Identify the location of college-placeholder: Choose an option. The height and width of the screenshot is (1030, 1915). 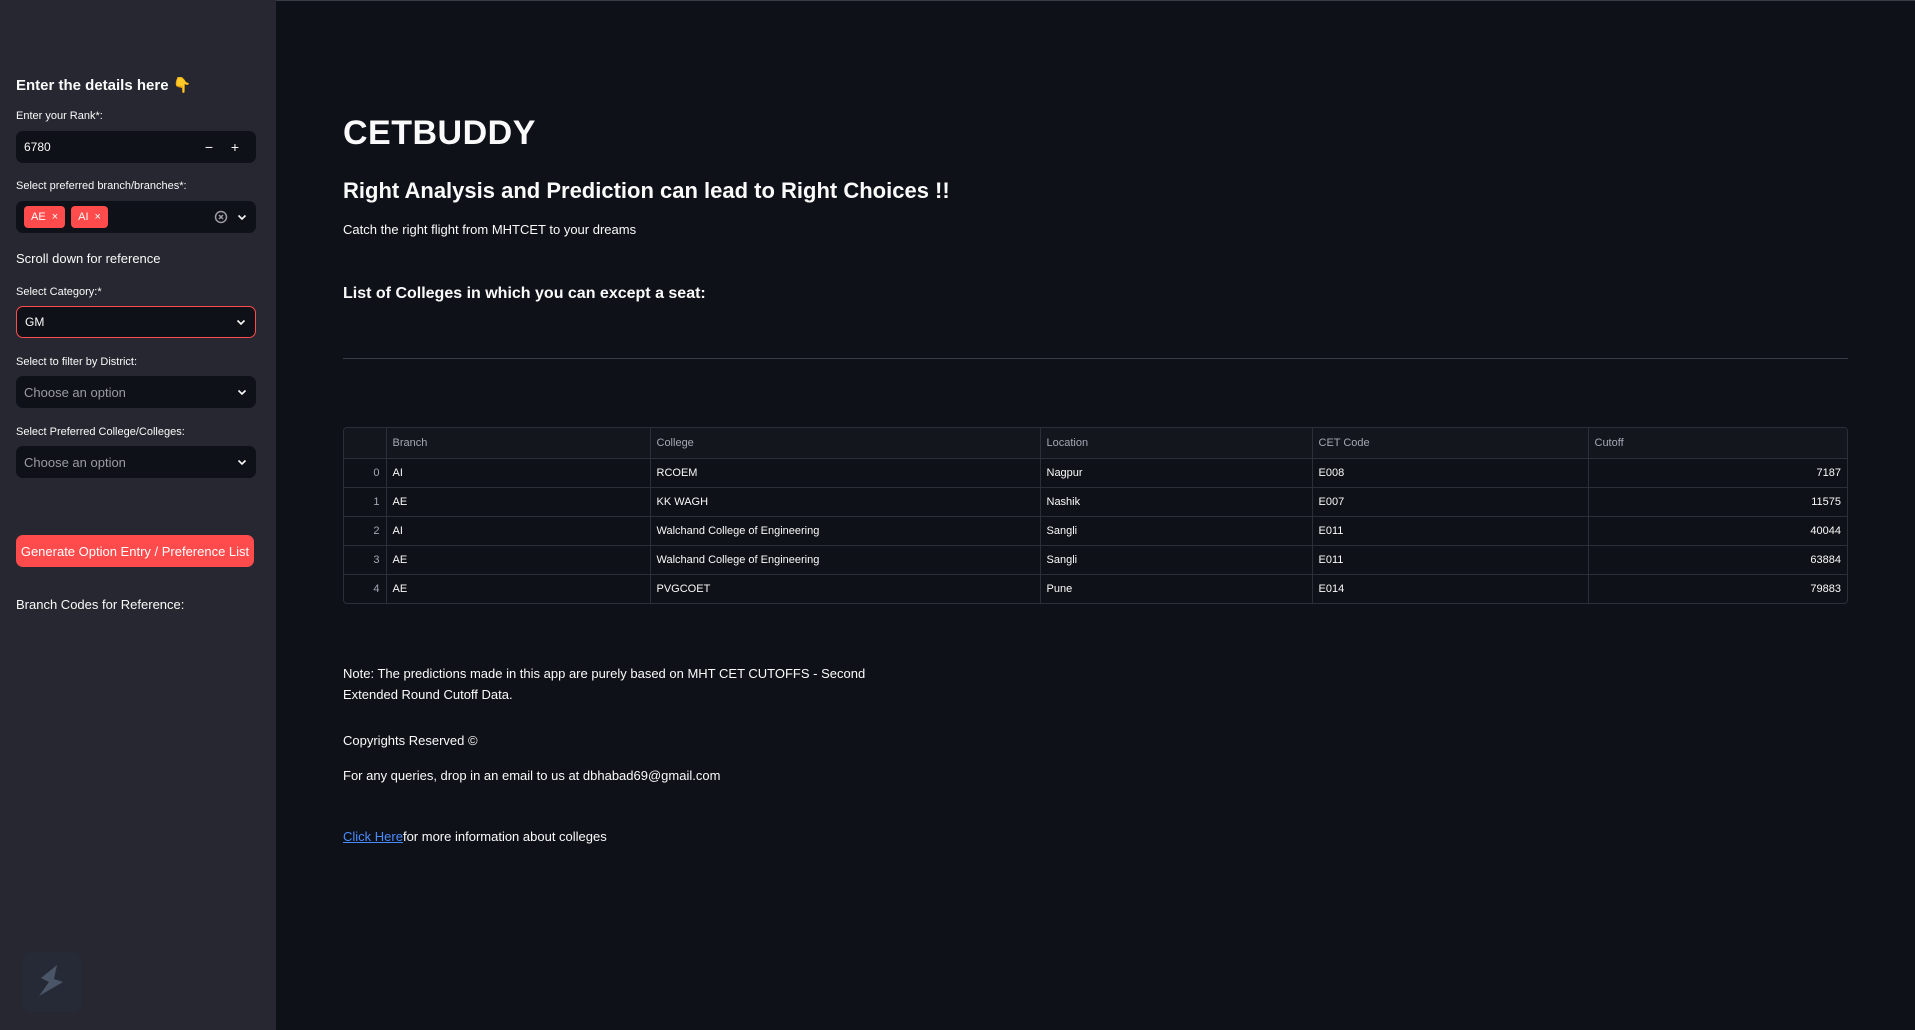
(75, 462).